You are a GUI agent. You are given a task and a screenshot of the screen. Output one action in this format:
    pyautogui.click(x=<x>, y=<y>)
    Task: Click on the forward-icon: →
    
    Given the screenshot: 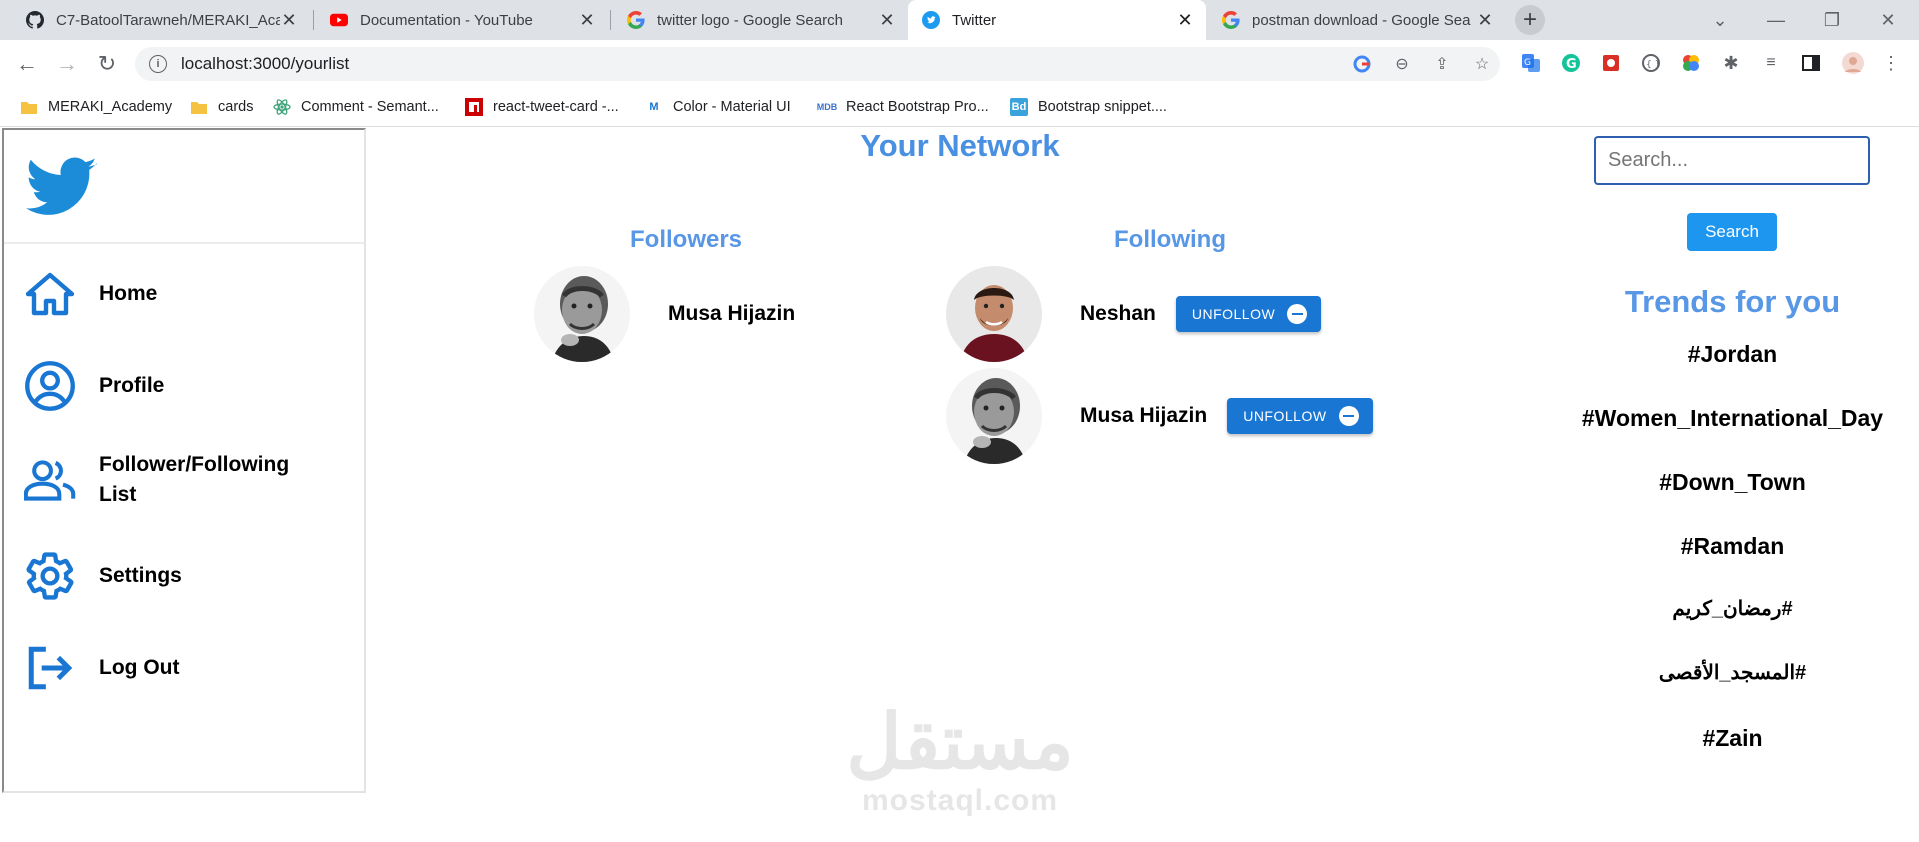 What is the action you would take?
    pyautogui.click(x=67, y=64)
    